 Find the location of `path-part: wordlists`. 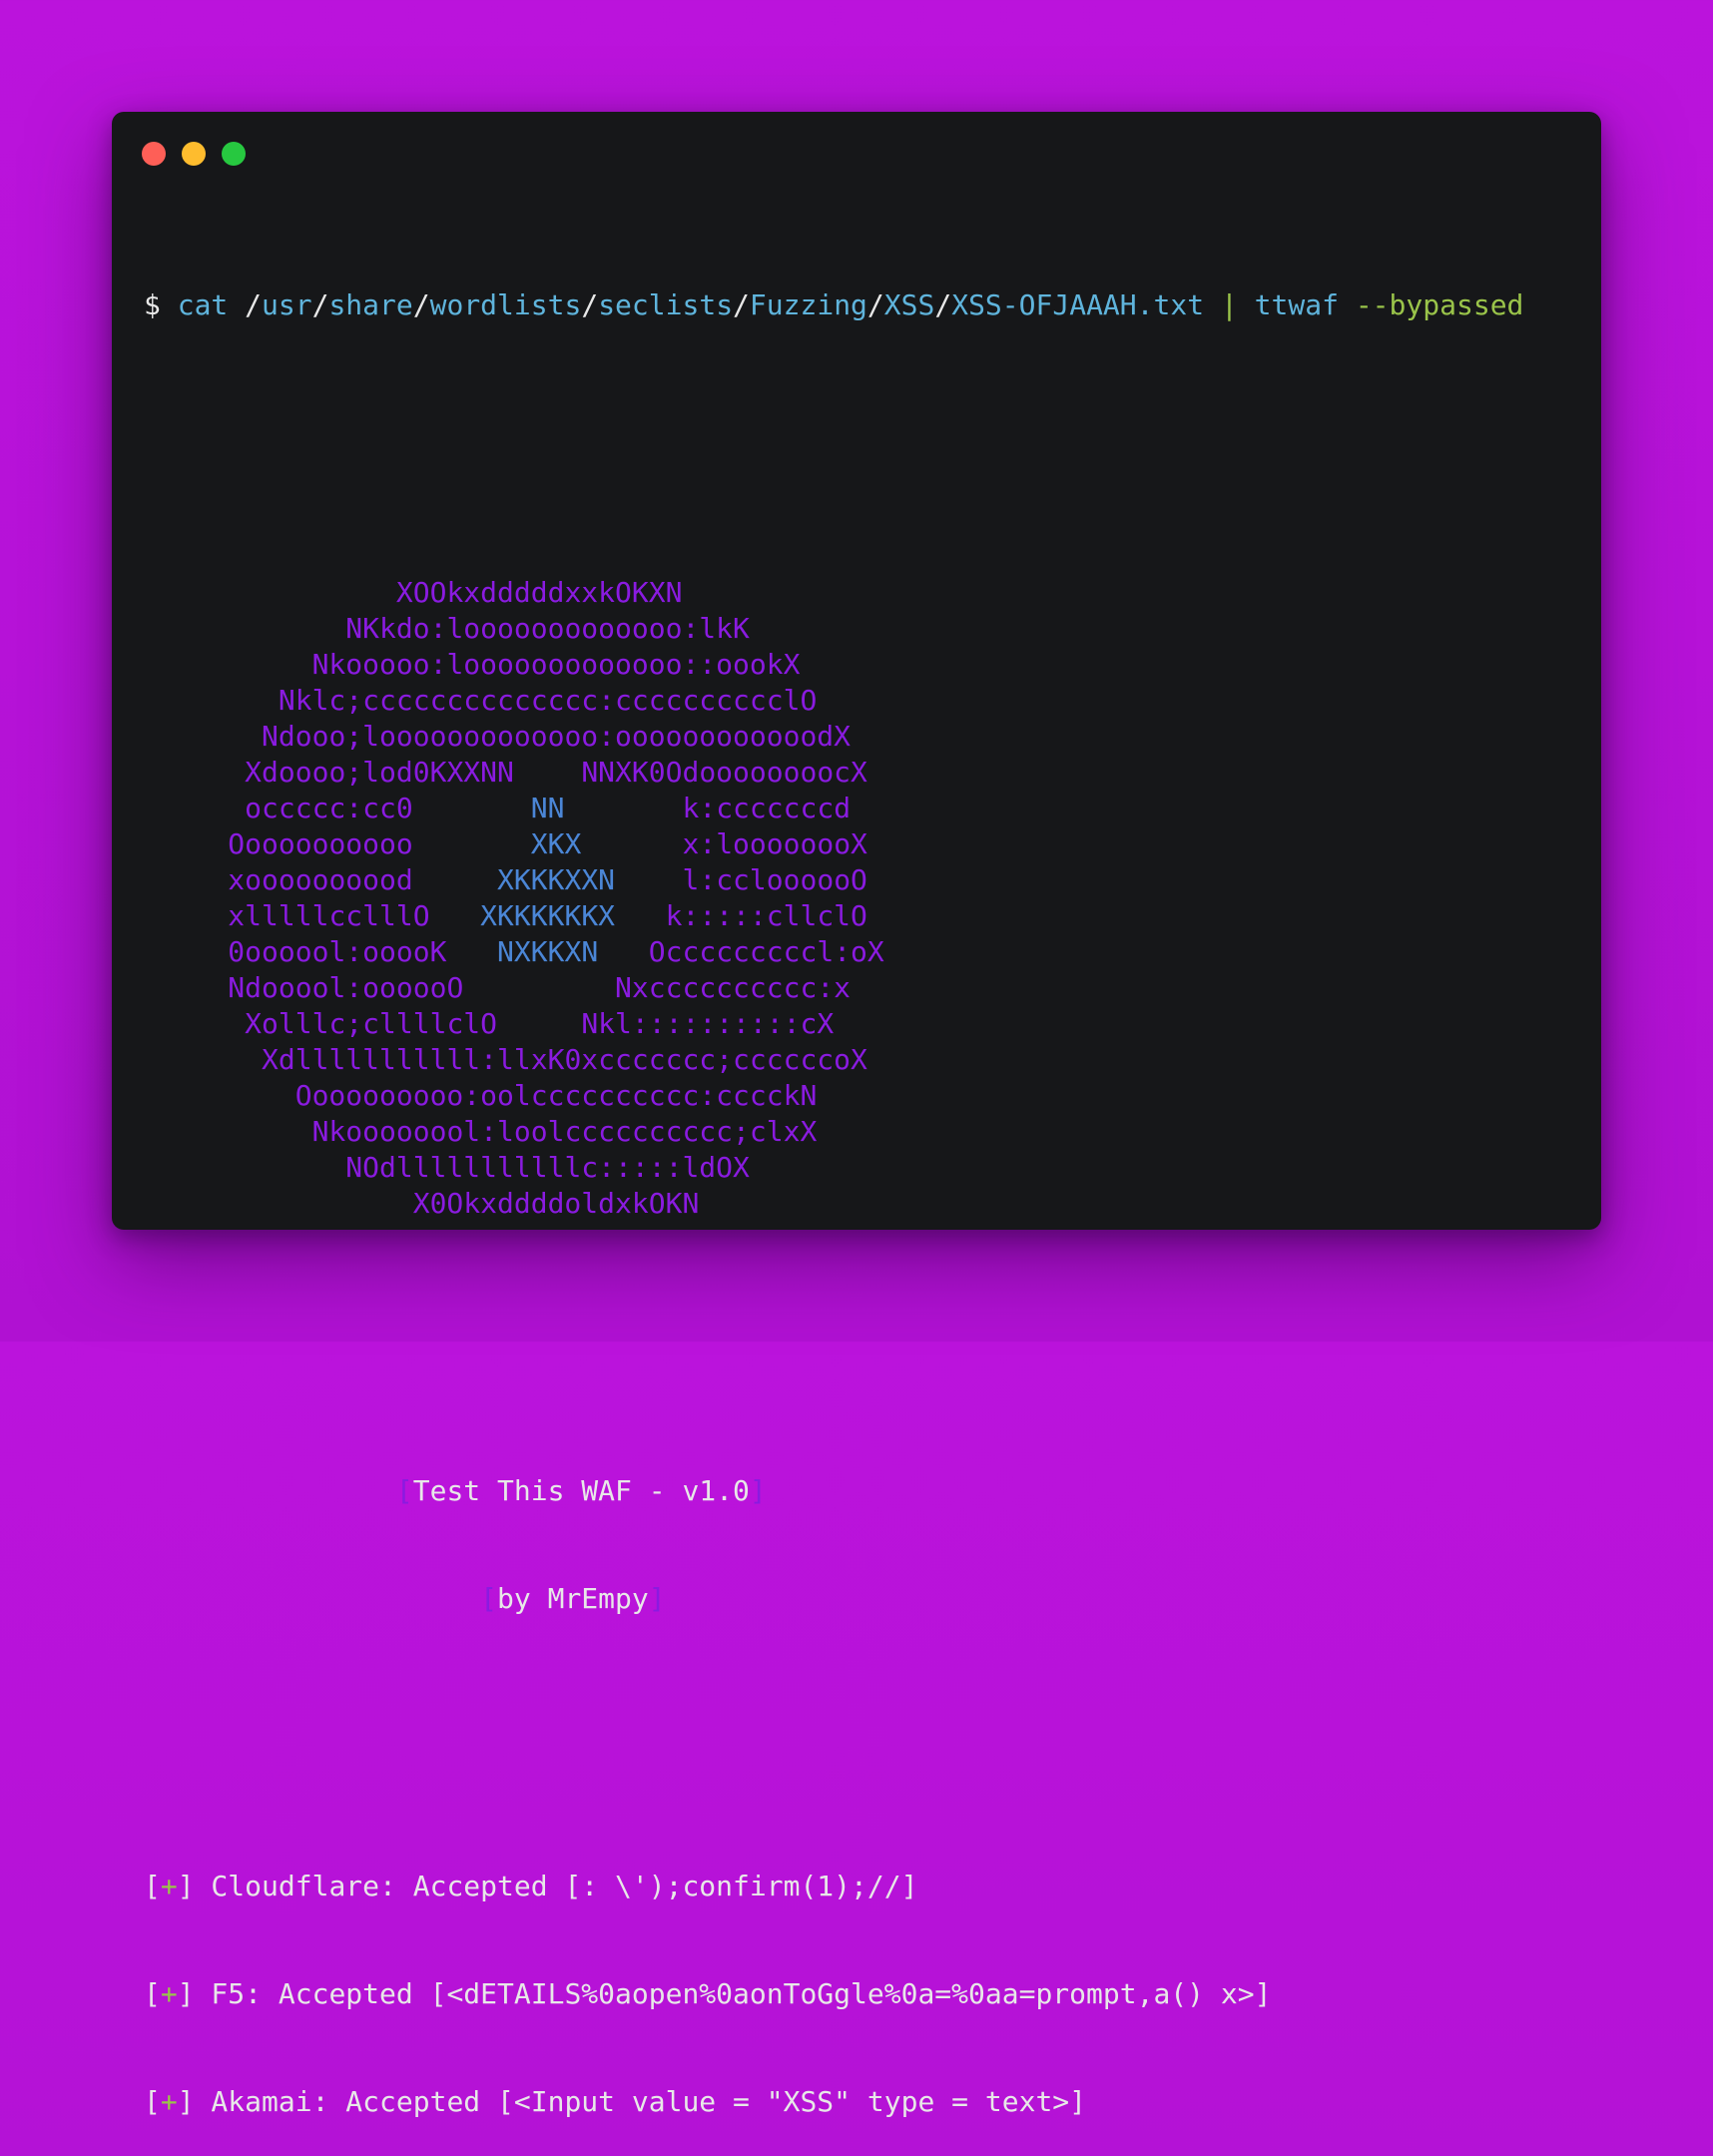

path-part: wordlists is located at coordinates (506, 304).